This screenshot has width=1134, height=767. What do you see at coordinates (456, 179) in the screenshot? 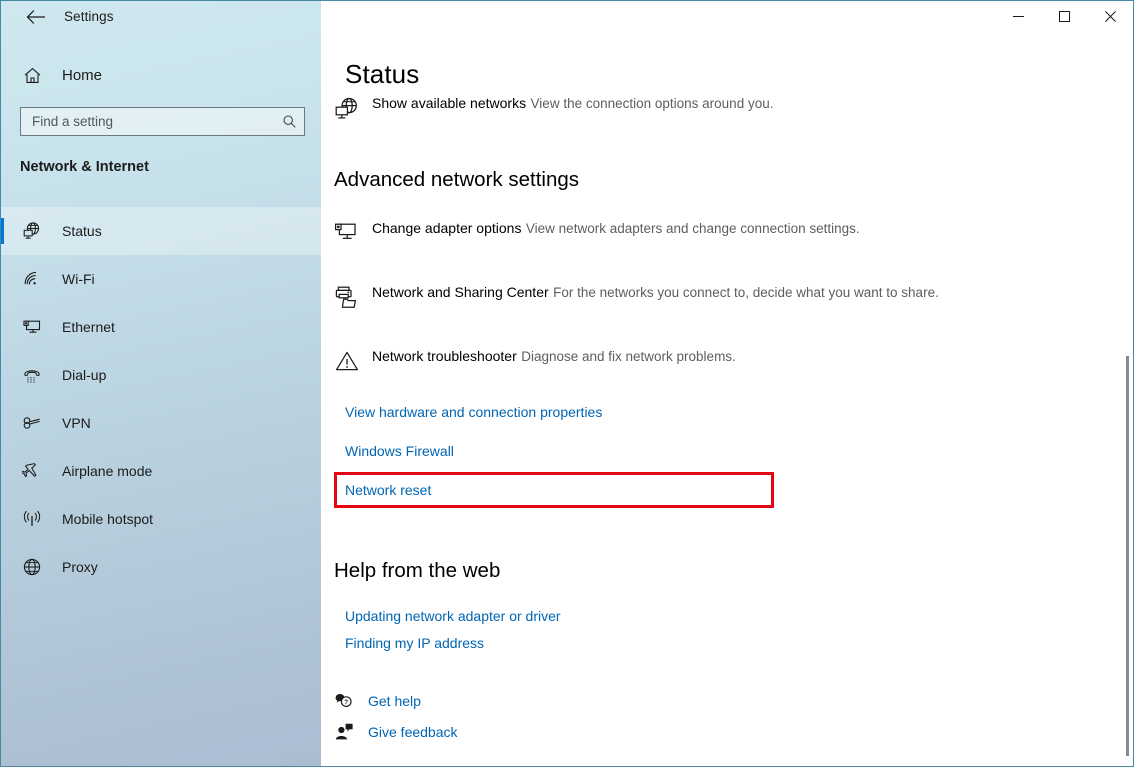
I see `advanced-network-settings-heading: Advanced network settings` at bounding box center [456, 179].